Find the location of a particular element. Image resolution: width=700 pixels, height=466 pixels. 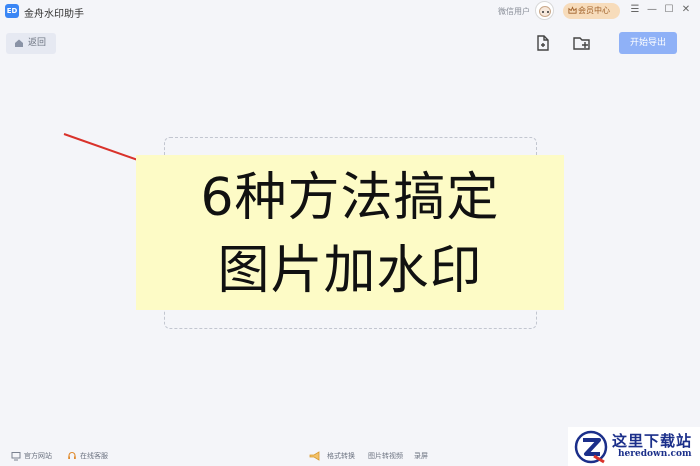

start-export-button: 开始导出 is located at coordinates (648, 43).